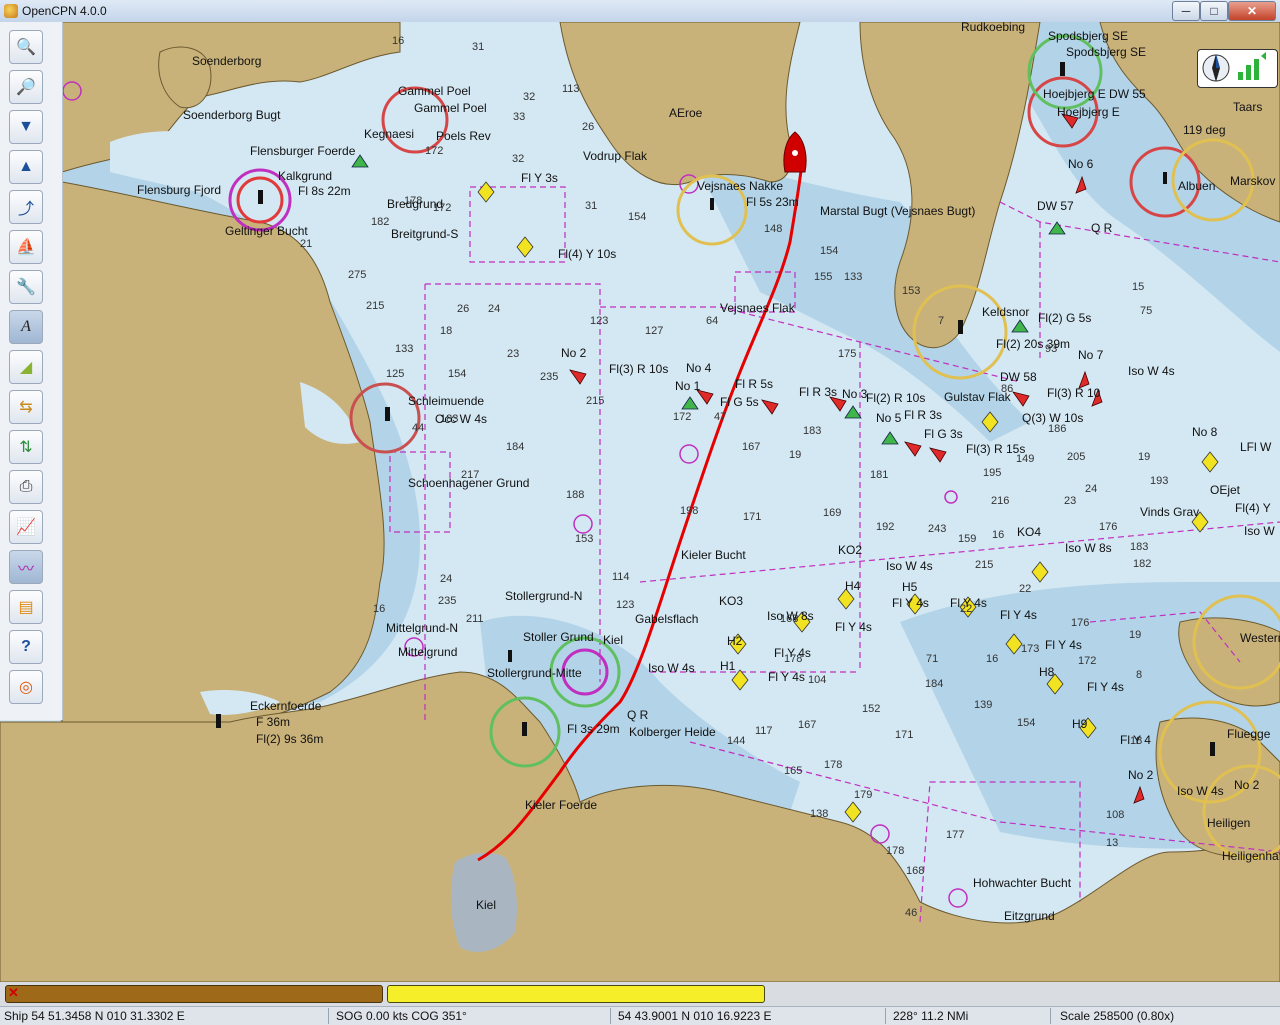 The image size is (1280, 1025). Describe the element at coordinates (463, 309) in the screenshot. I see `svg-text: 26` at that location.